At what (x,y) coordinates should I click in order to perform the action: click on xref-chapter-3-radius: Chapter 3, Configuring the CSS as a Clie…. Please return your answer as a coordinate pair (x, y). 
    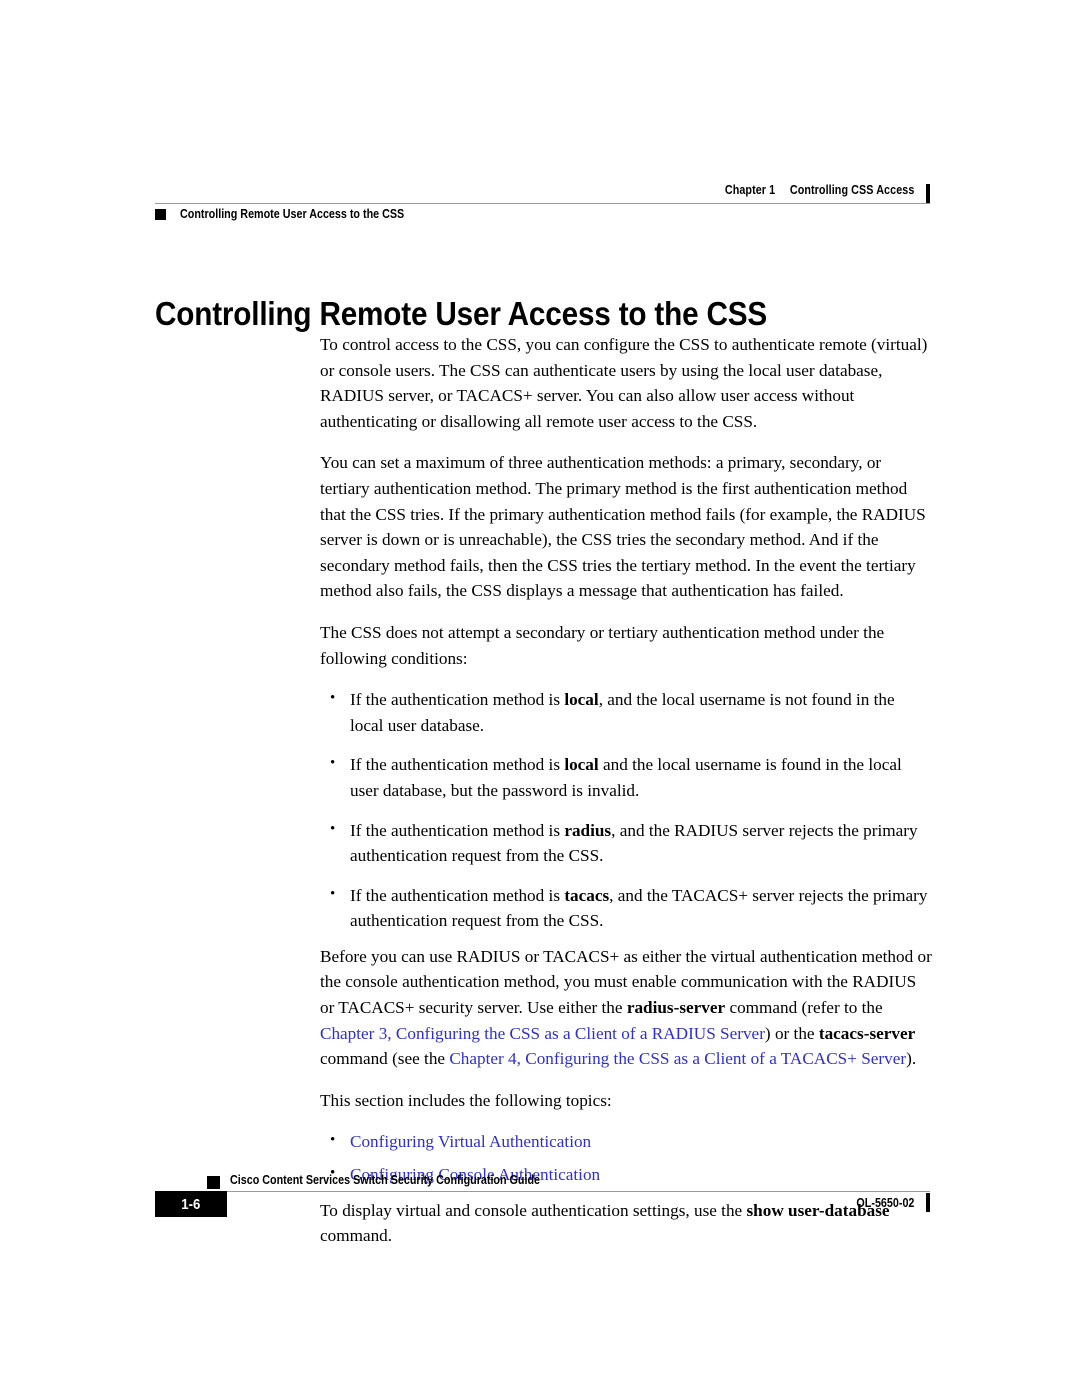
    Looking at the image, I should click on (542, 1033).